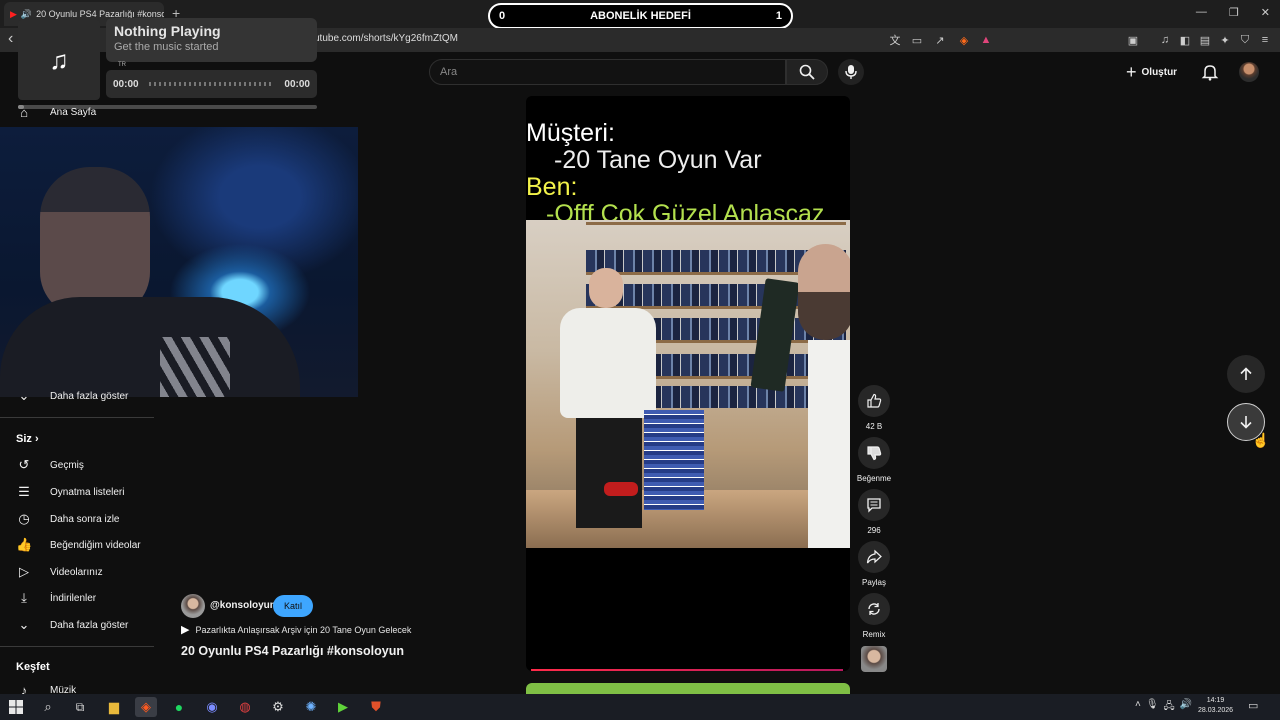 The image size is (1280, 720). I want to click on channel-thumbnail, so click(874, 659).